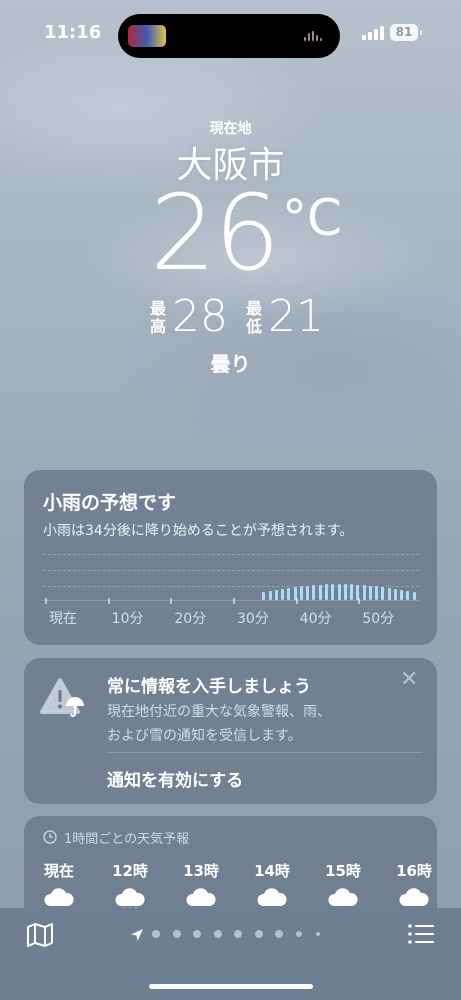 The image size is (461, 1000). What do you see at coordinates (296, 316) in the screenshot?
I see `low-temperature: 21` at bounding box center [296, 316].